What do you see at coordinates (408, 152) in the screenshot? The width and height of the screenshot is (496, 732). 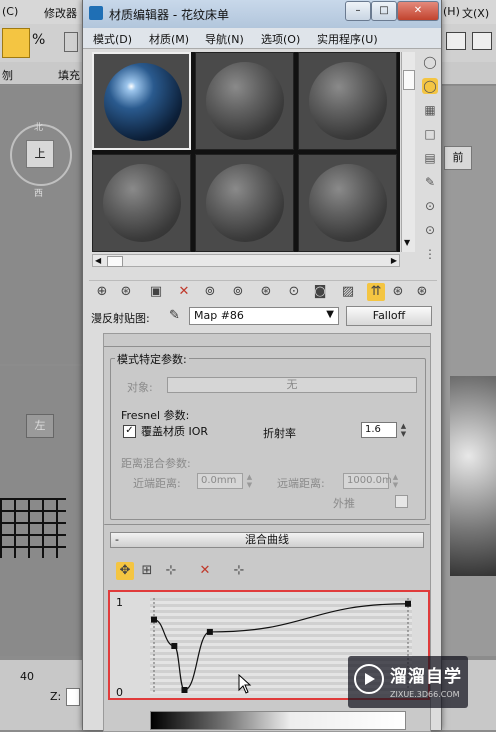 I see `slots-vertical-scrollbar: ▼` at bounding box center [408, 152].